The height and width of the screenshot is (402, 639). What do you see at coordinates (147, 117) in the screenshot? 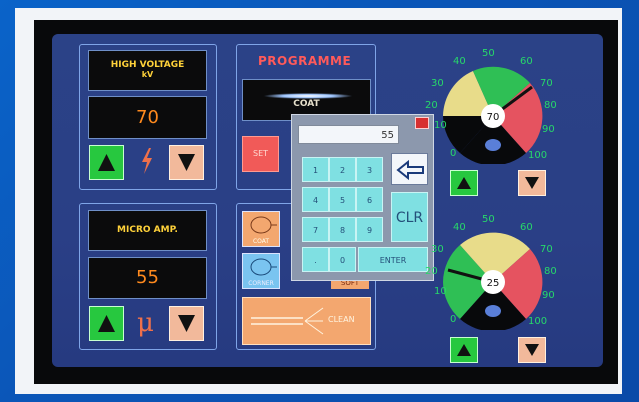
I see `high-voltage-value: 70` at bounding box center [147, 117].